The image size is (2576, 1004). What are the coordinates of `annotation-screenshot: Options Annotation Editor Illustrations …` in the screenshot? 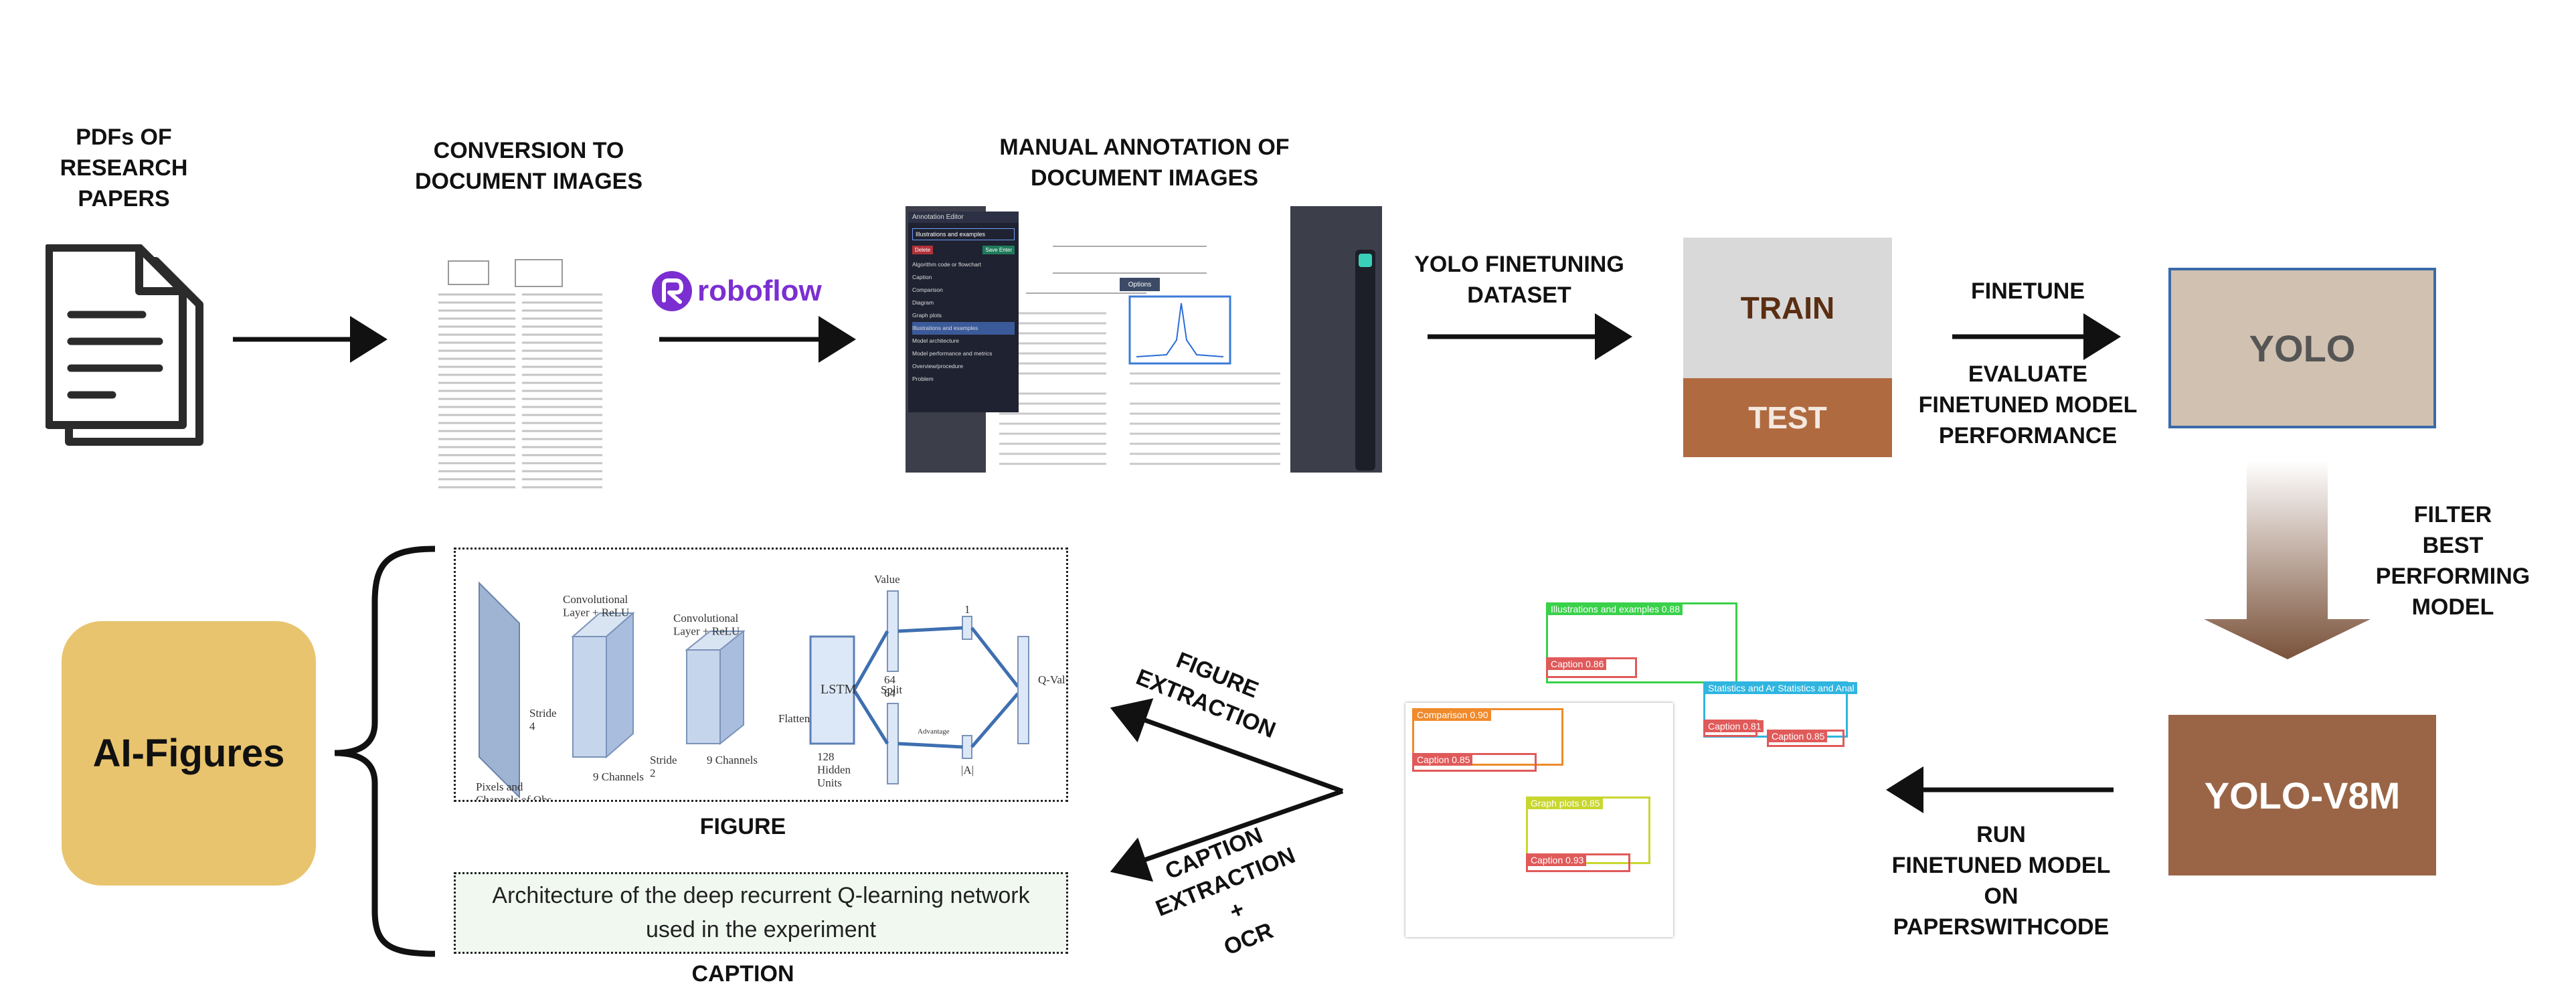 It's located at (1144, 339).